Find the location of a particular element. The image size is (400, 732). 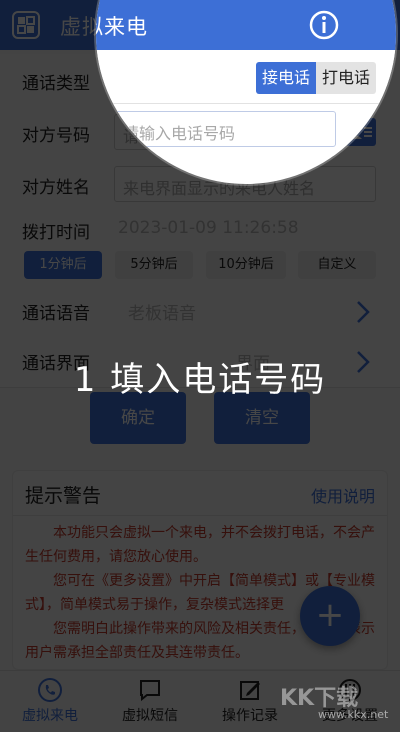

phone-placeholder: 请输入电话号码 is located at coordinates (179, 133).